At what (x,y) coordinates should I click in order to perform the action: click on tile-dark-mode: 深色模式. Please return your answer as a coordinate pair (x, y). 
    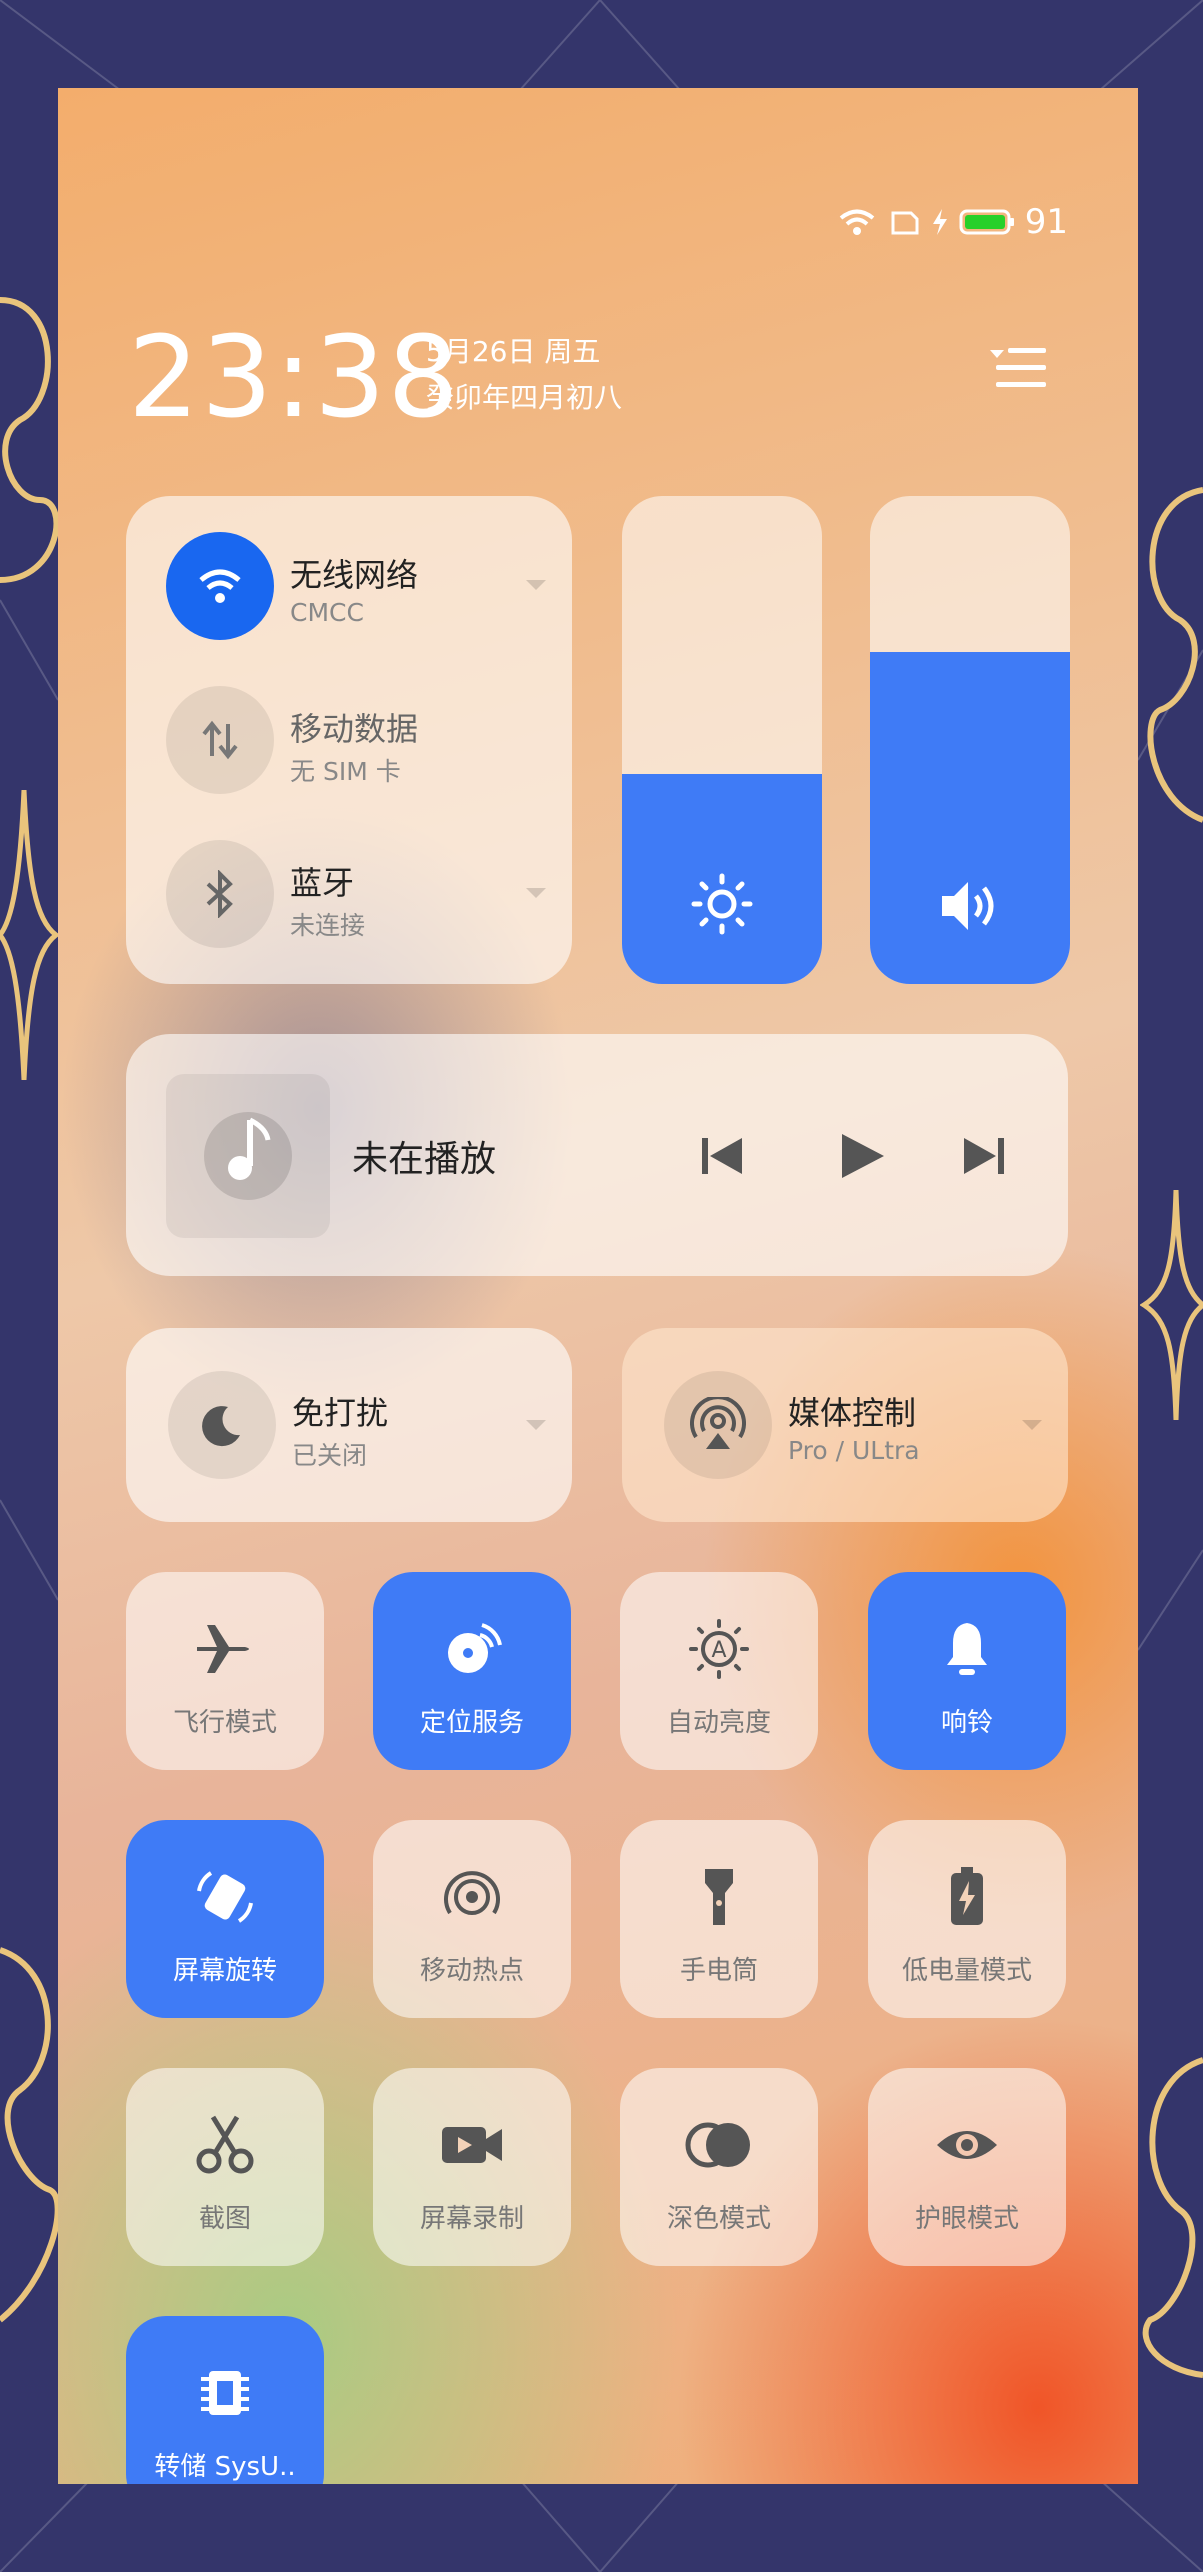
    Looking at the image, I should click on (719, 2167).